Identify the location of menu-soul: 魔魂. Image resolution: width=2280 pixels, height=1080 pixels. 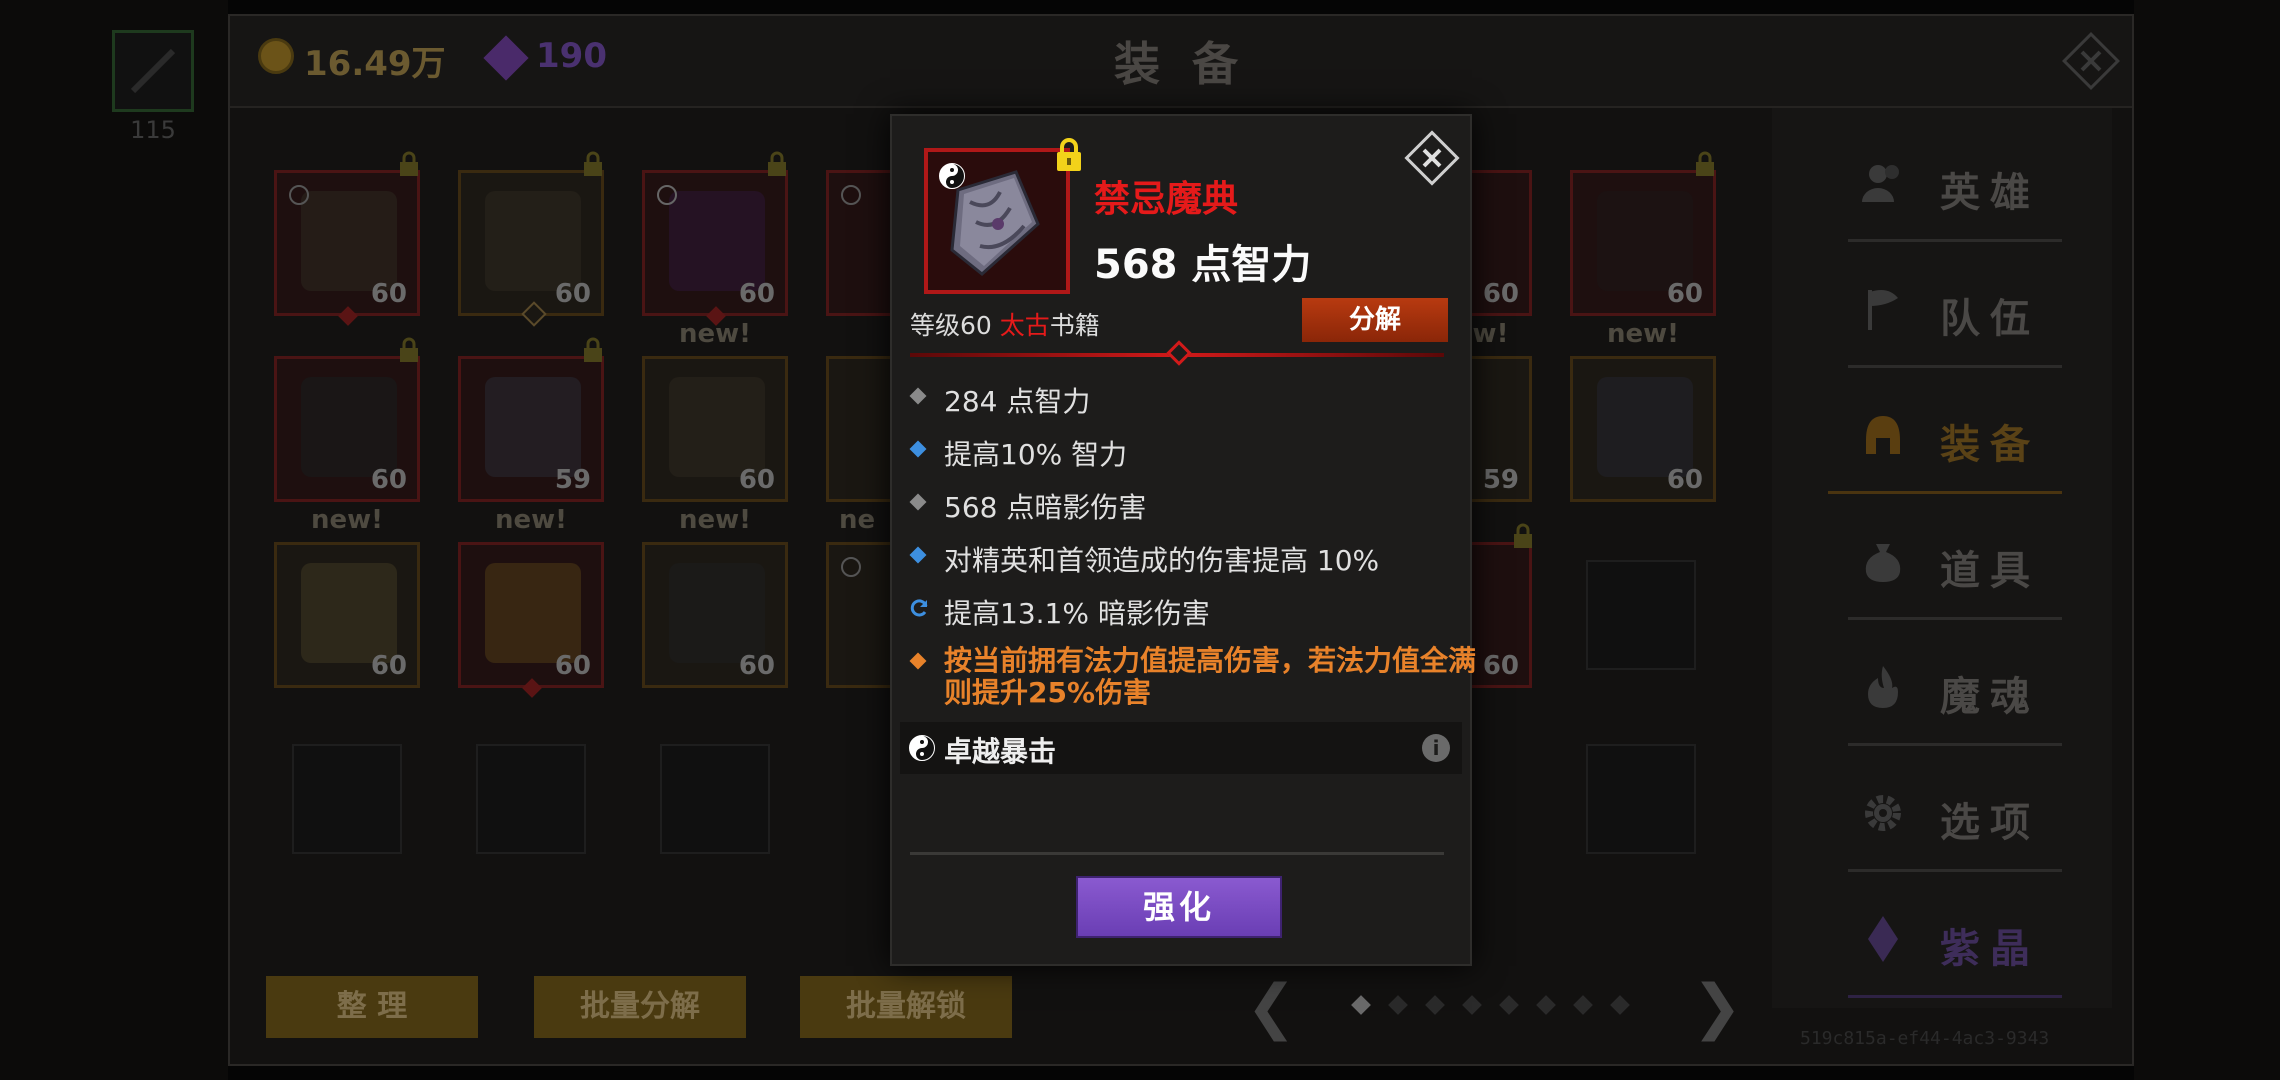
(1955, 691).